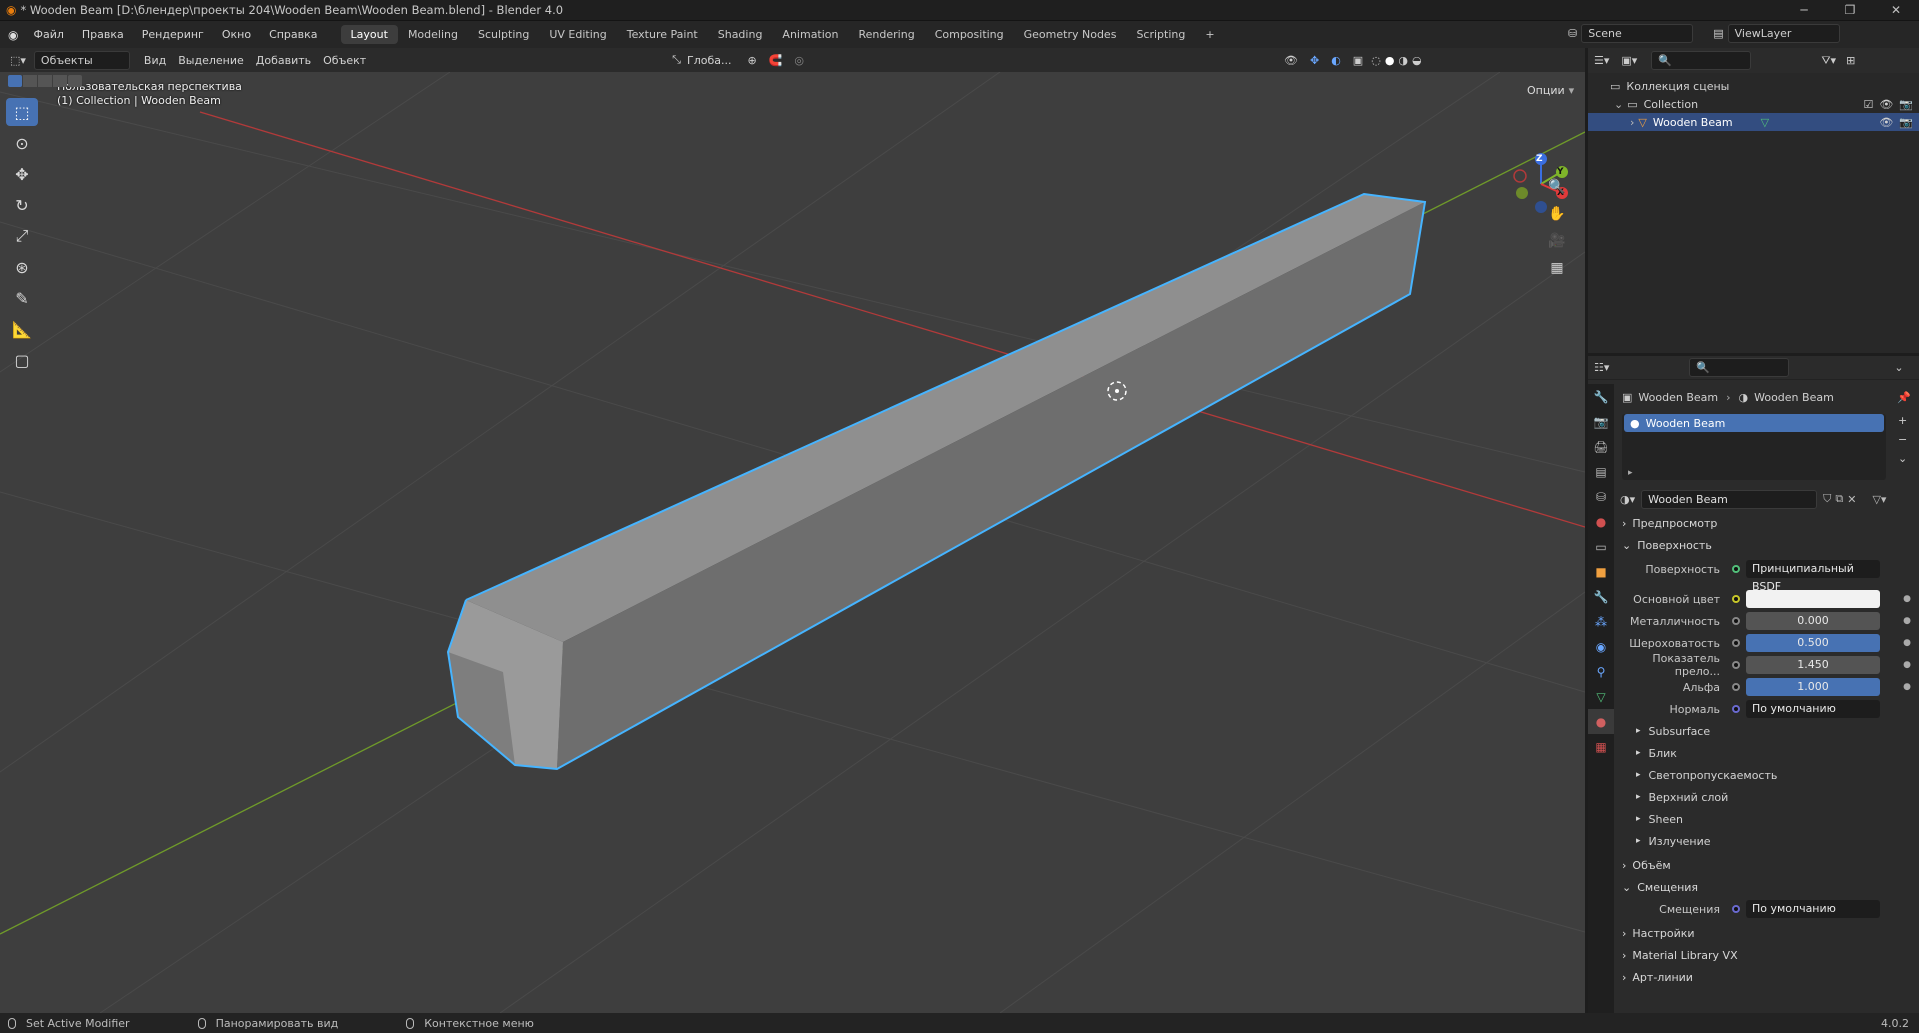  Describe the element at coordinates (1601, 521) in the screenshot. I see `world-tab-icon: ●` at that location.